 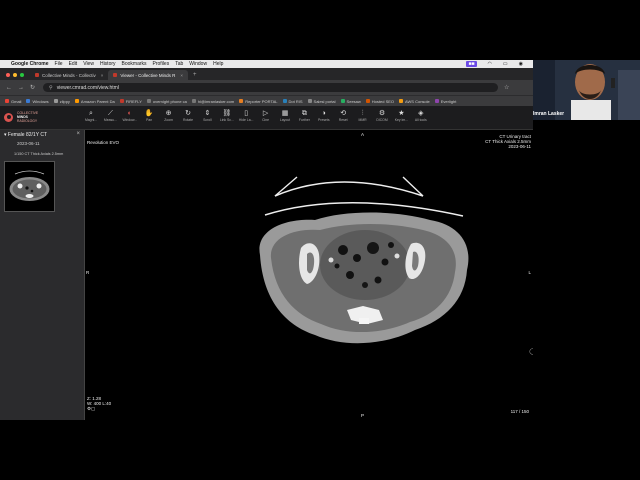 What do you see at coordinates (148, 101) in the screenshot?
I see `page-icon` at bounding box center [148, 101].